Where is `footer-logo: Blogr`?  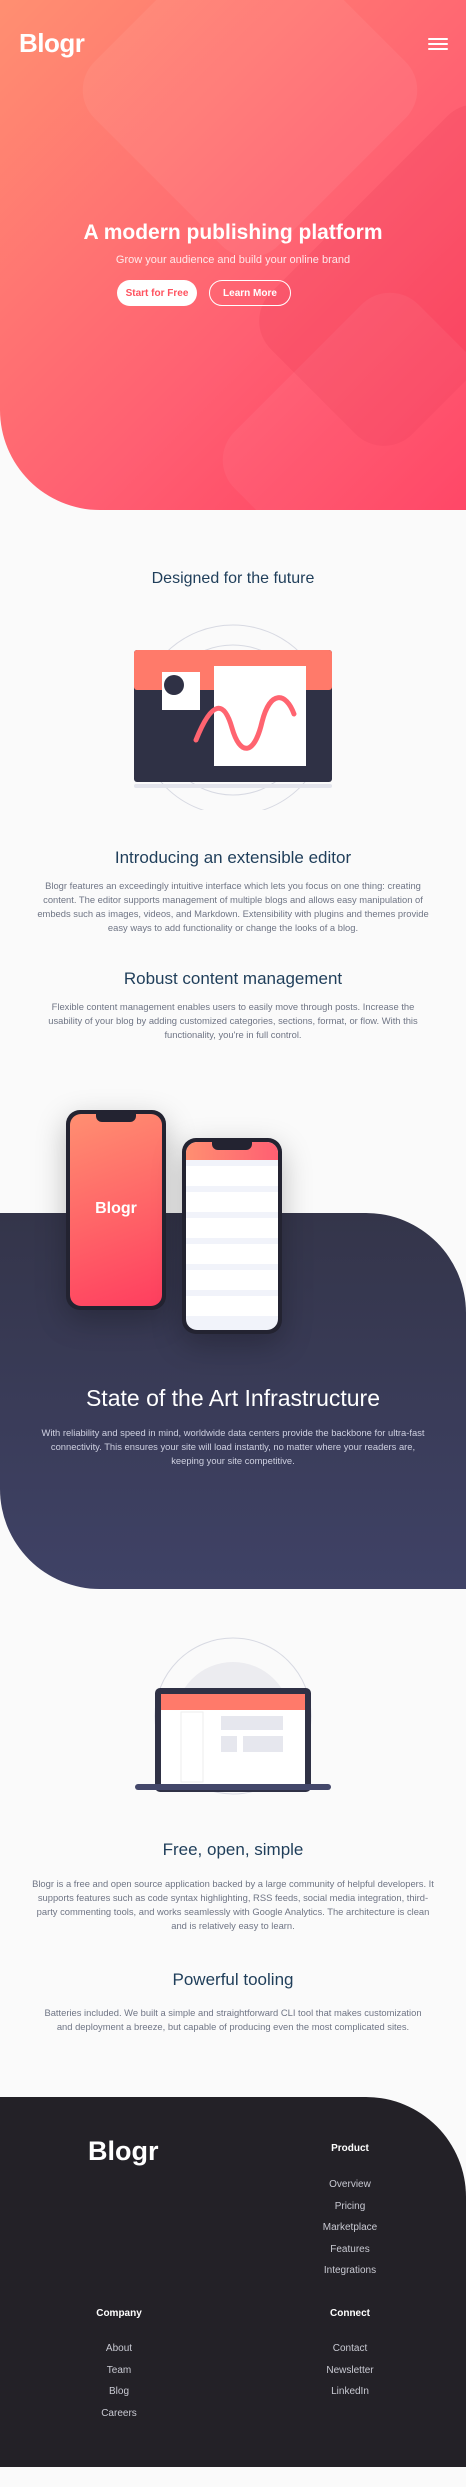 footer-logo: Blogr is located at coordinates (123, 2151).